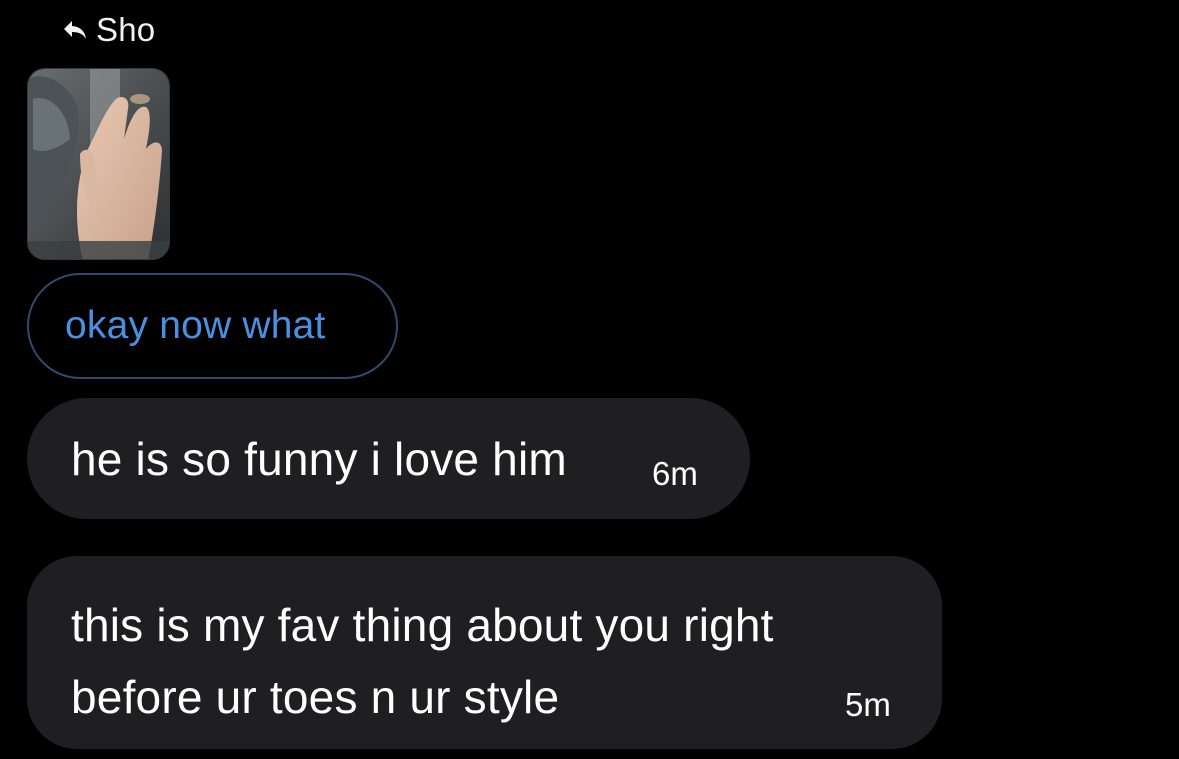  What do you see at coordinates (868, 704) in the screenshot?
I see `message-timestamp: 5m` at bounding box center [868, 704].